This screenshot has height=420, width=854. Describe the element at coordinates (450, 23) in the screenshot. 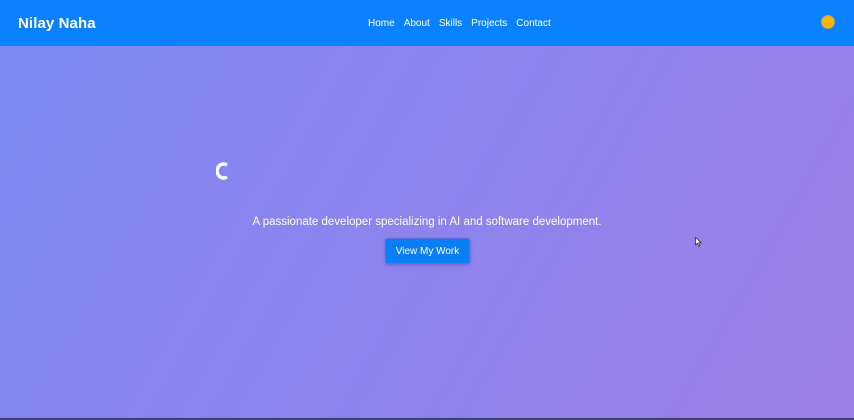

I see `nav-link-skills: Skills` at that location.